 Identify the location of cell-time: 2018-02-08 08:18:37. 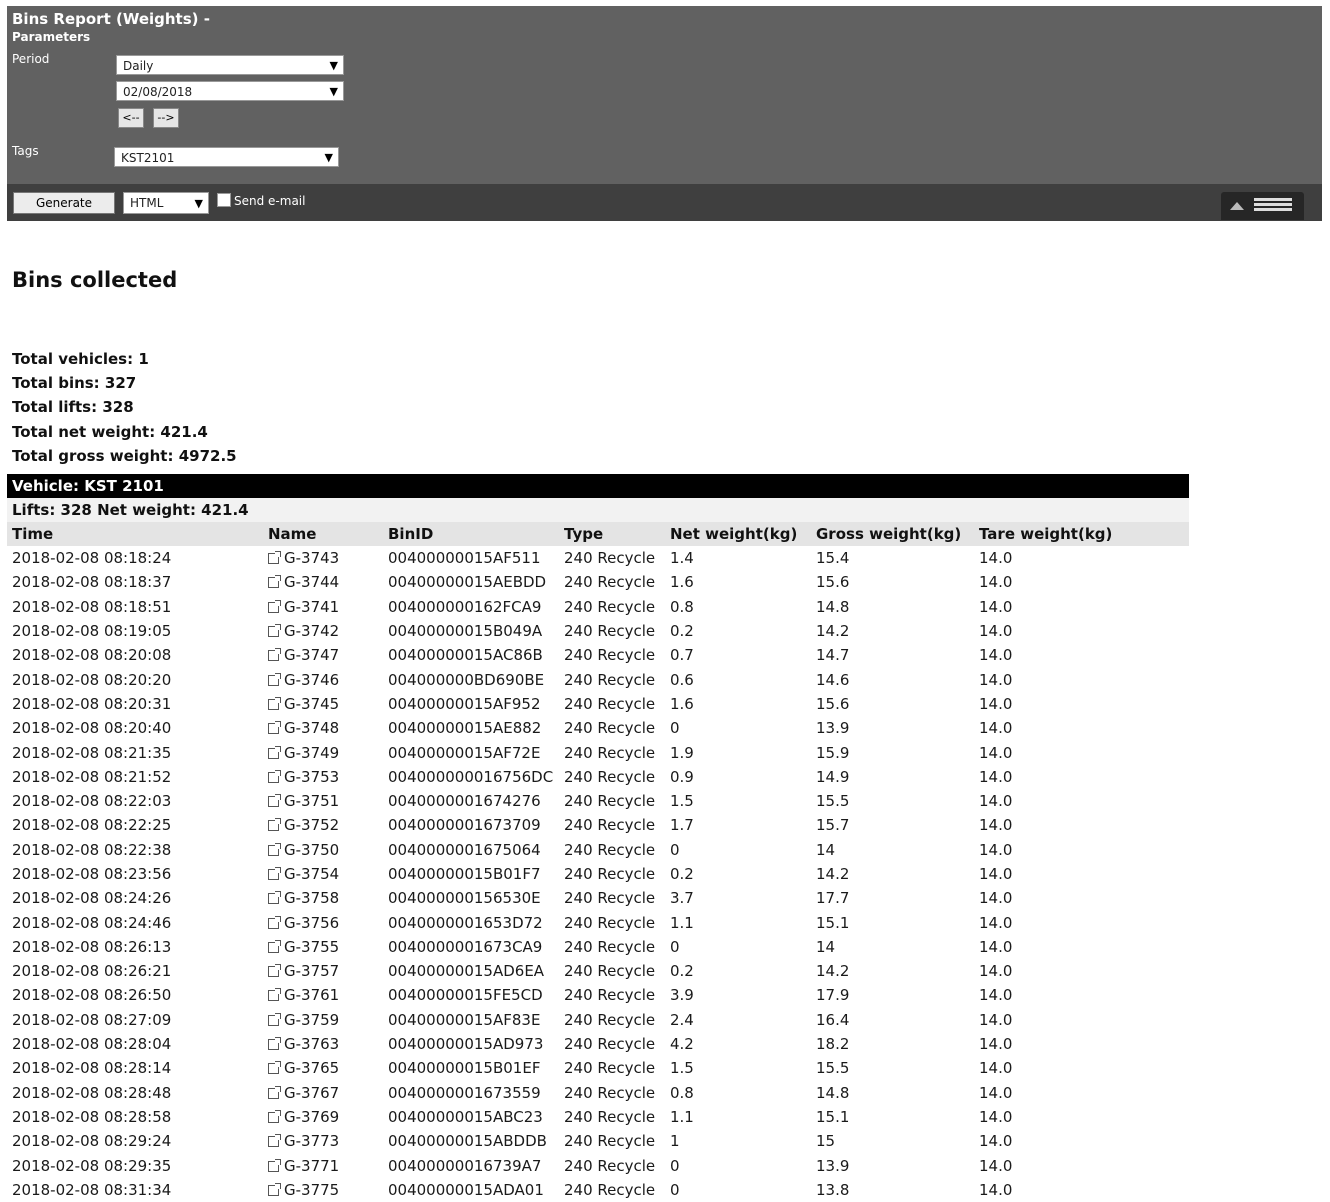
(92, 582).